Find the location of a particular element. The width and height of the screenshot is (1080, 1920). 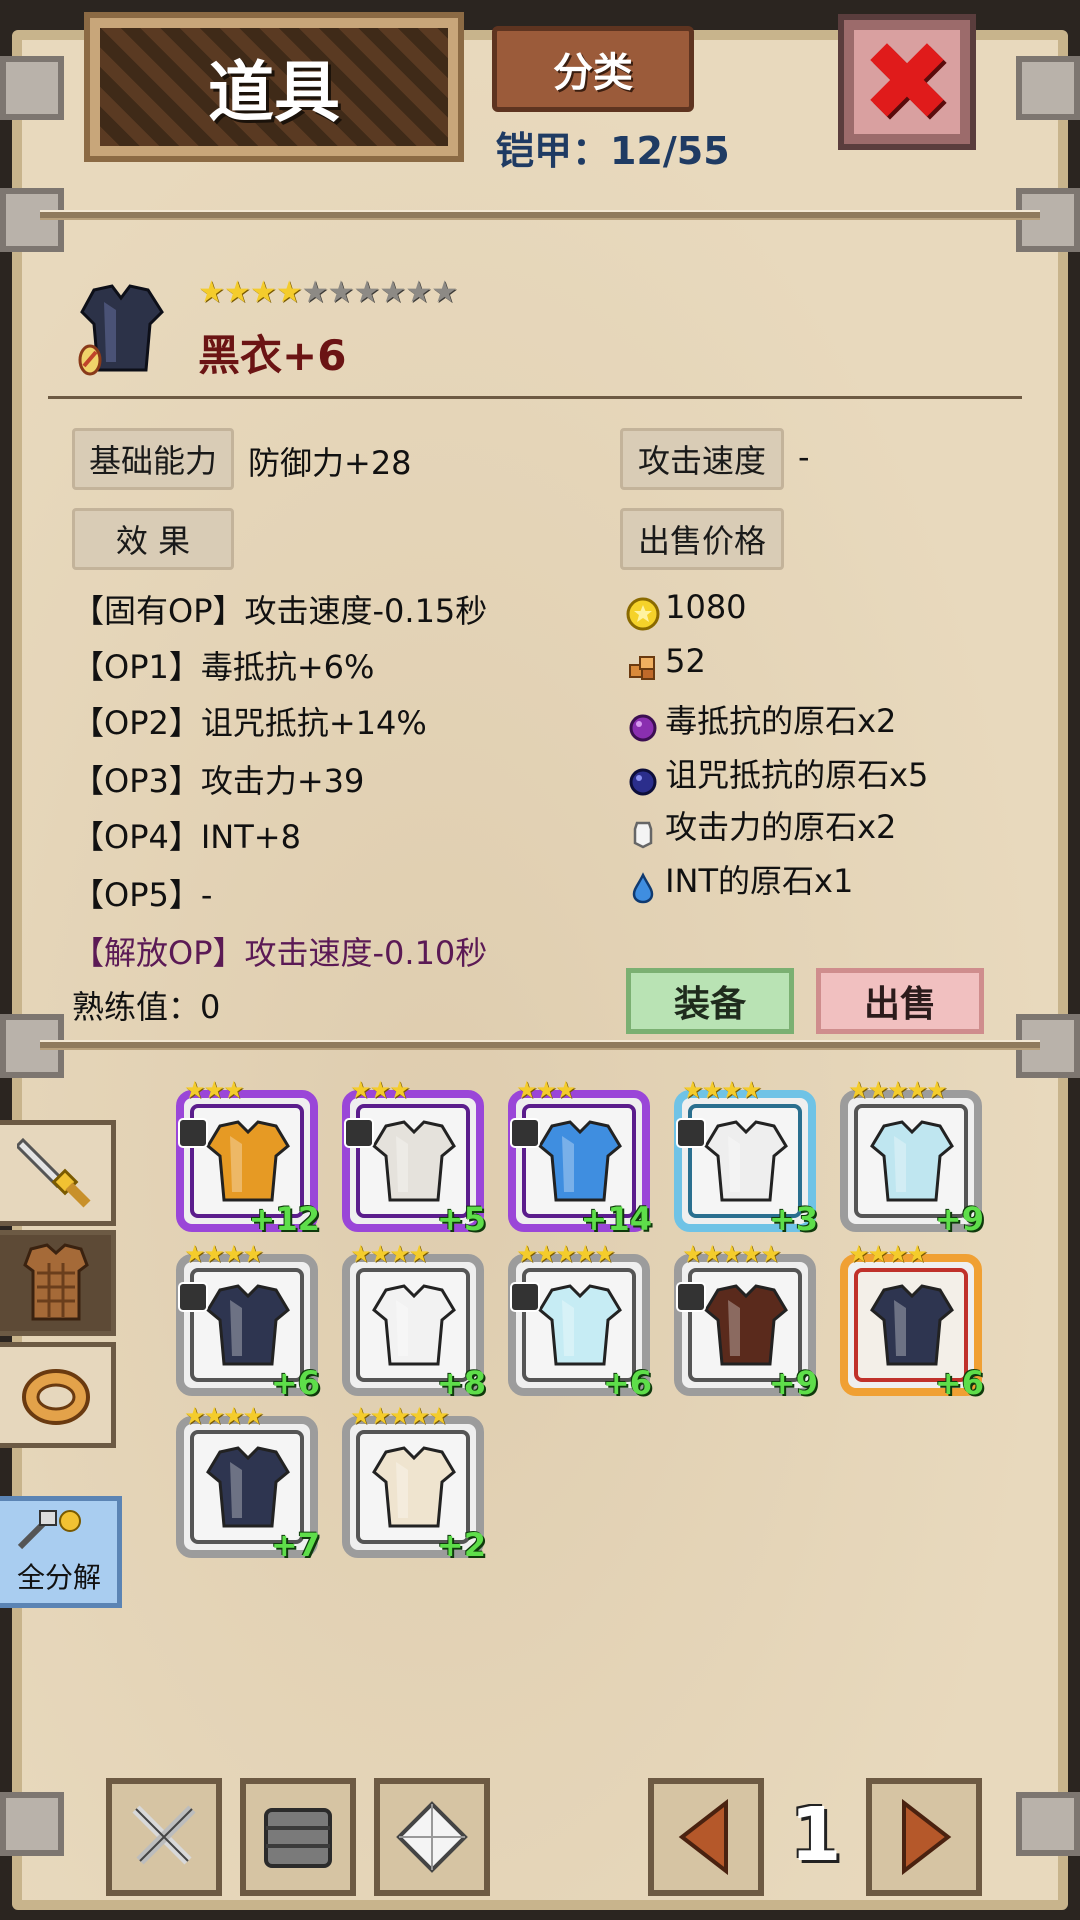

inventory-slot: ★★★ +14 is located at coordinates (580, 1157).